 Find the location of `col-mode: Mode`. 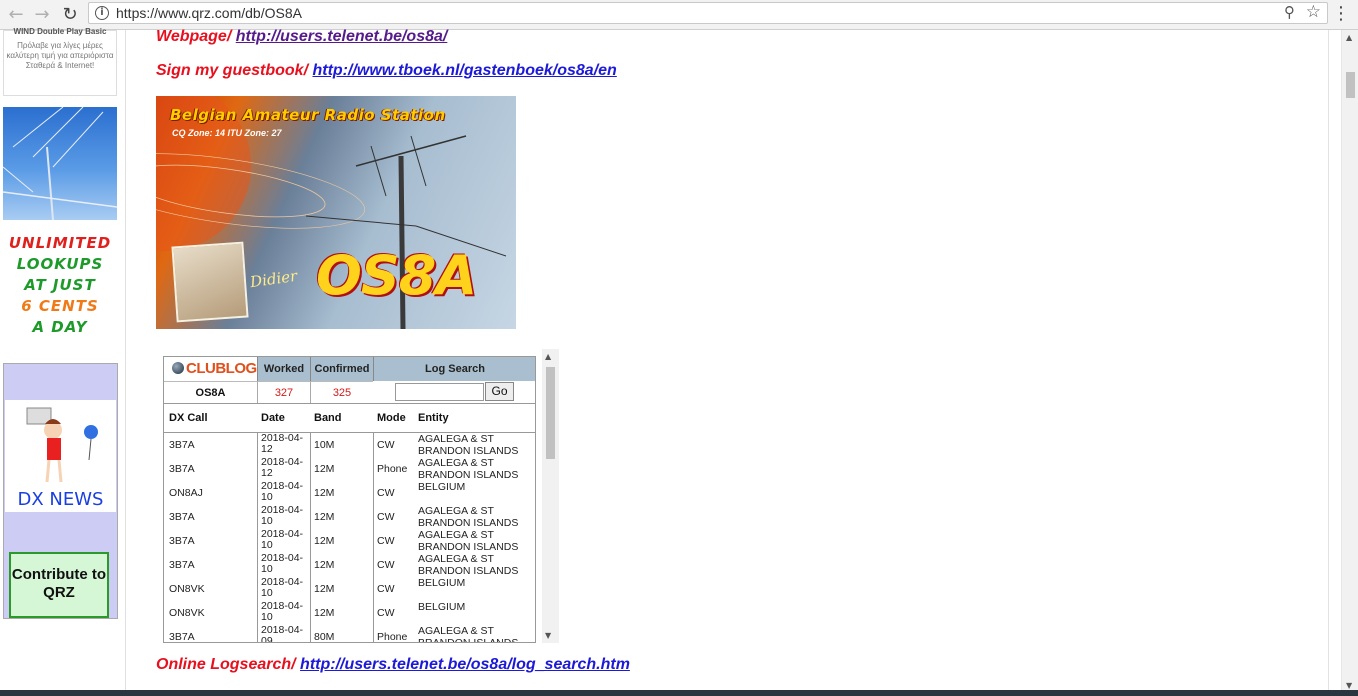

col-mode: Mode is located at coordinates (391, 418).